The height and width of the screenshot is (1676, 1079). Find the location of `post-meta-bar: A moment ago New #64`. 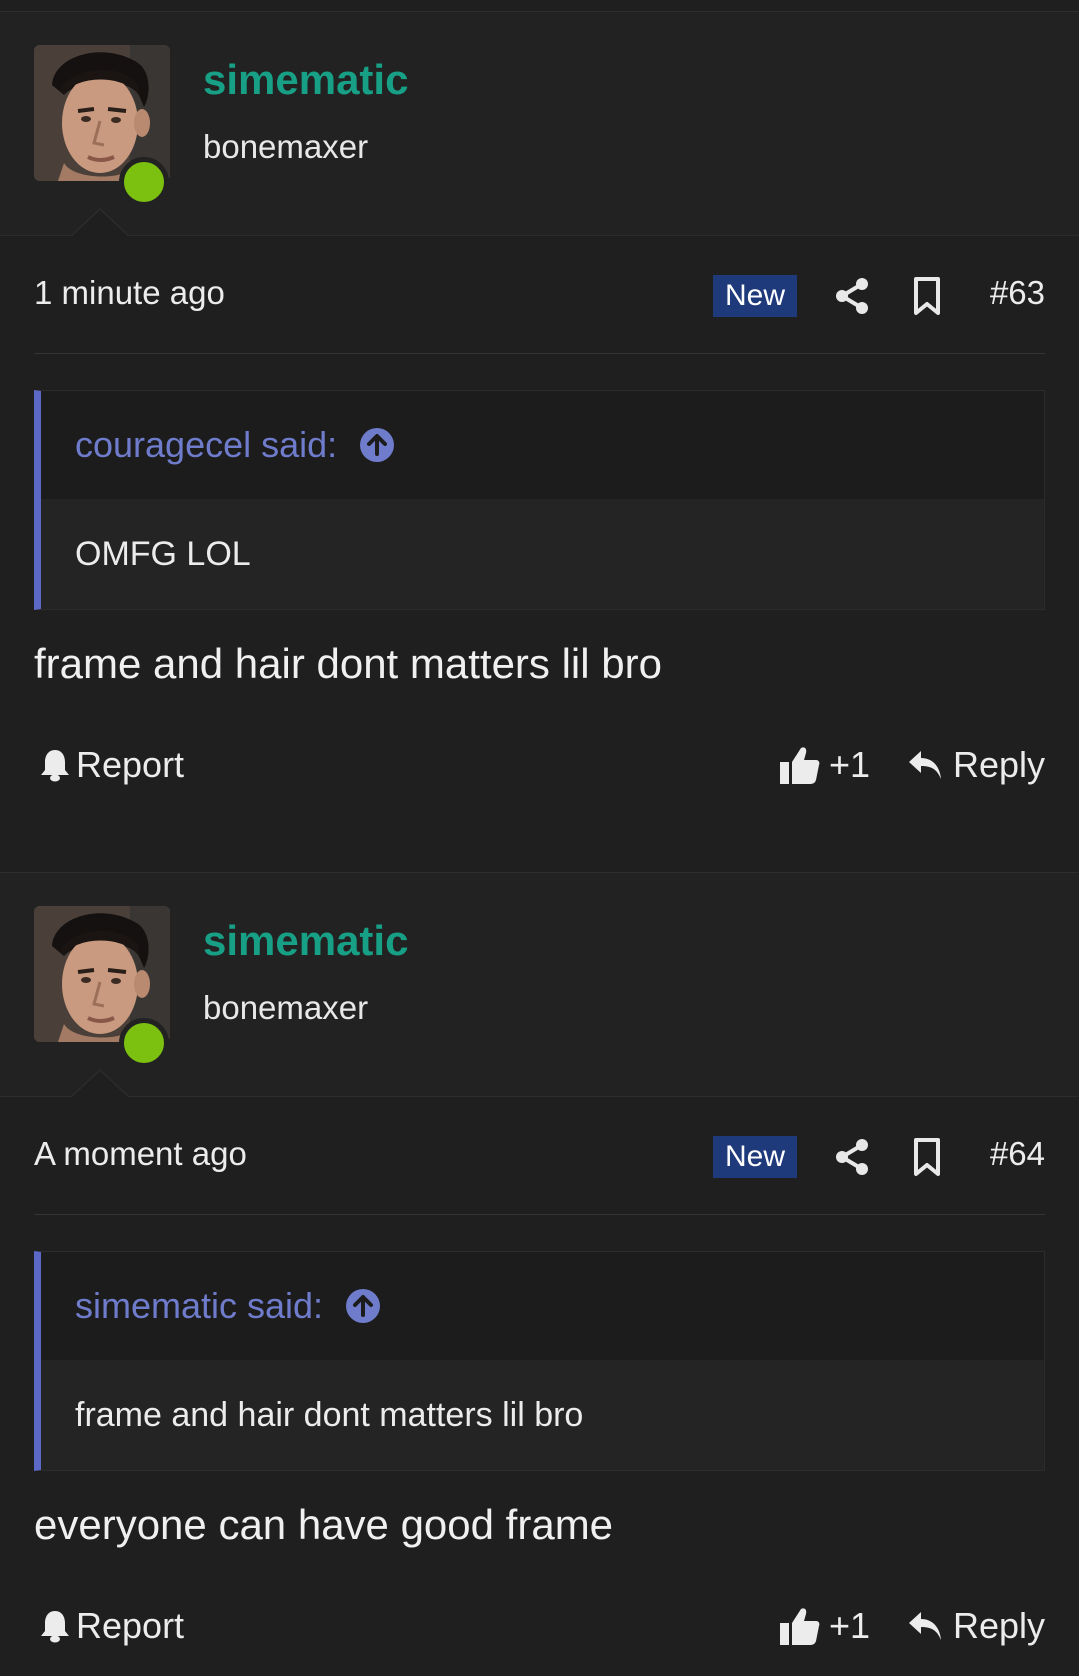

post-meta-bar: A moment ago New #64 is located at coordinates (539, 1156).